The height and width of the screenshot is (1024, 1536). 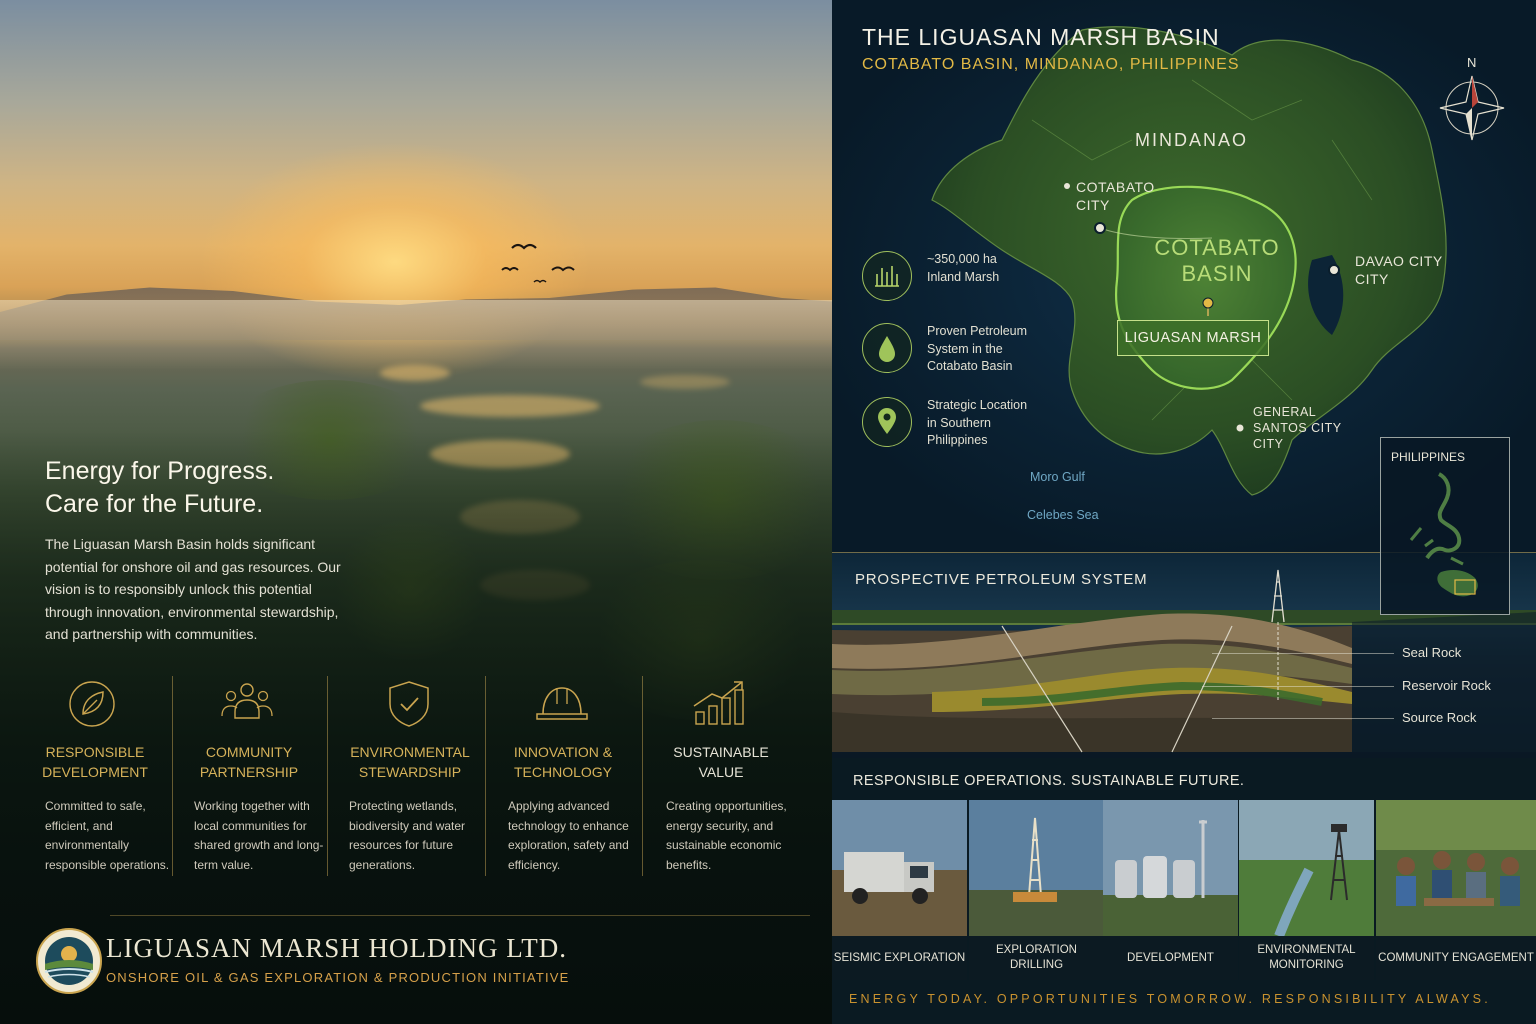 What do you see at coordinates (1306, 868) in the screenshot?
I see `wetland-tower-image` at bounding box center [1306, 868].